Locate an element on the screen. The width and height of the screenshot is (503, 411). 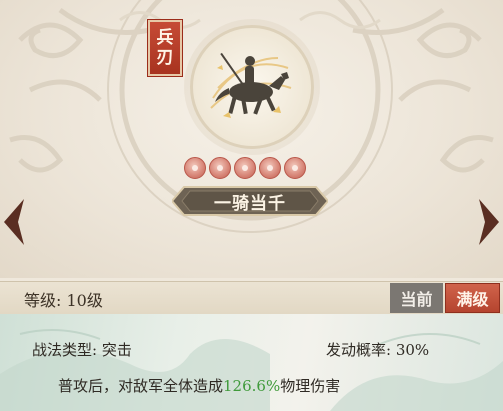
weapon-tag-char-1: 兵 is located at coordinates (165, 38).